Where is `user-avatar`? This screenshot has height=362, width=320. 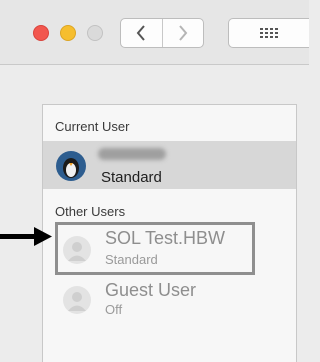 user-avatar is located at coordinates (71, 166).